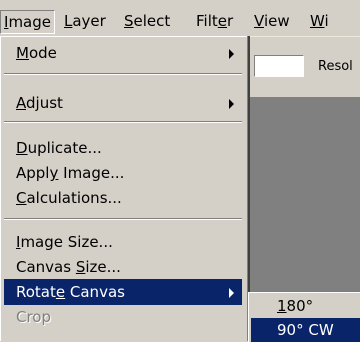  What do you see at coordinates (180, 18) in the screenshot?
I see `menu-bar: Image Layer Select Filter View Wi` at bounding box center [180, 18].